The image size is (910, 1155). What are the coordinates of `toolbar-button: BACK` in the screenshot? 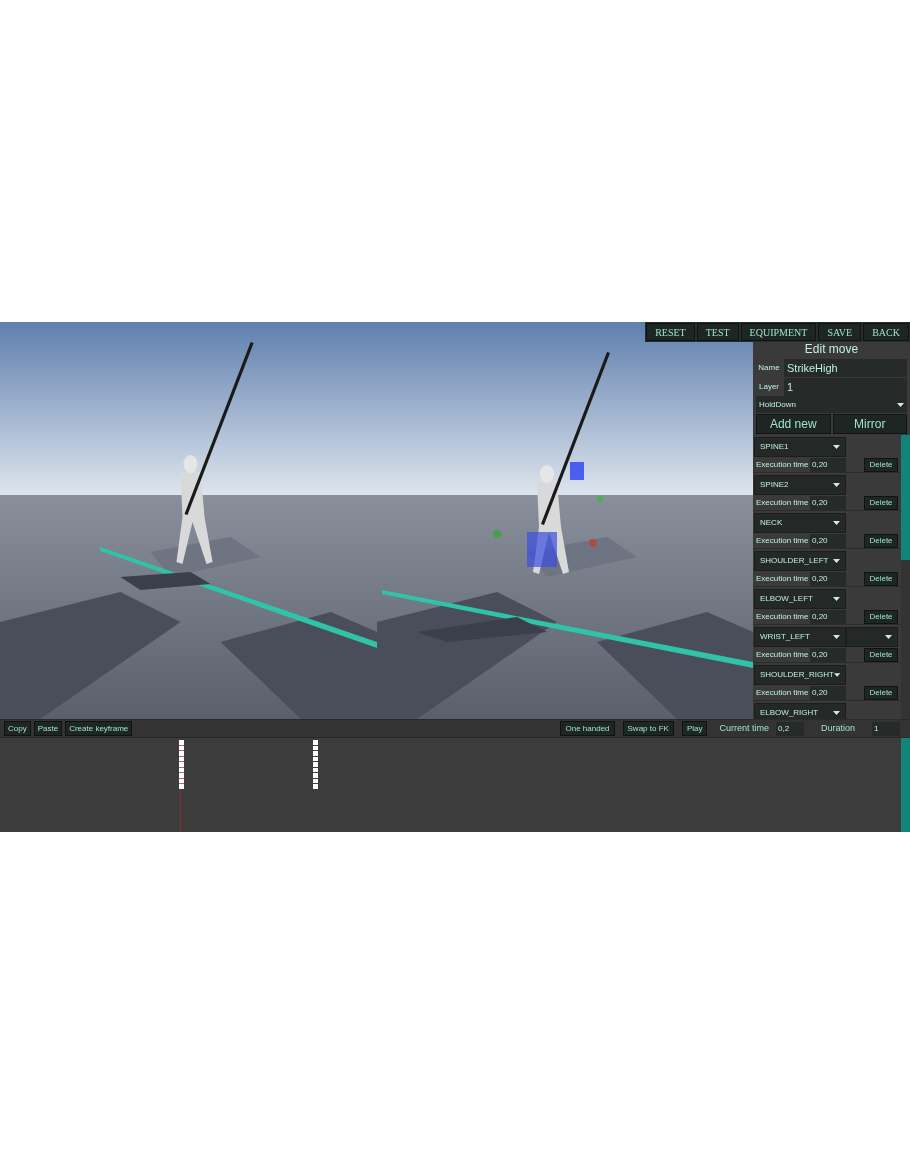 It's located at (886, 332).